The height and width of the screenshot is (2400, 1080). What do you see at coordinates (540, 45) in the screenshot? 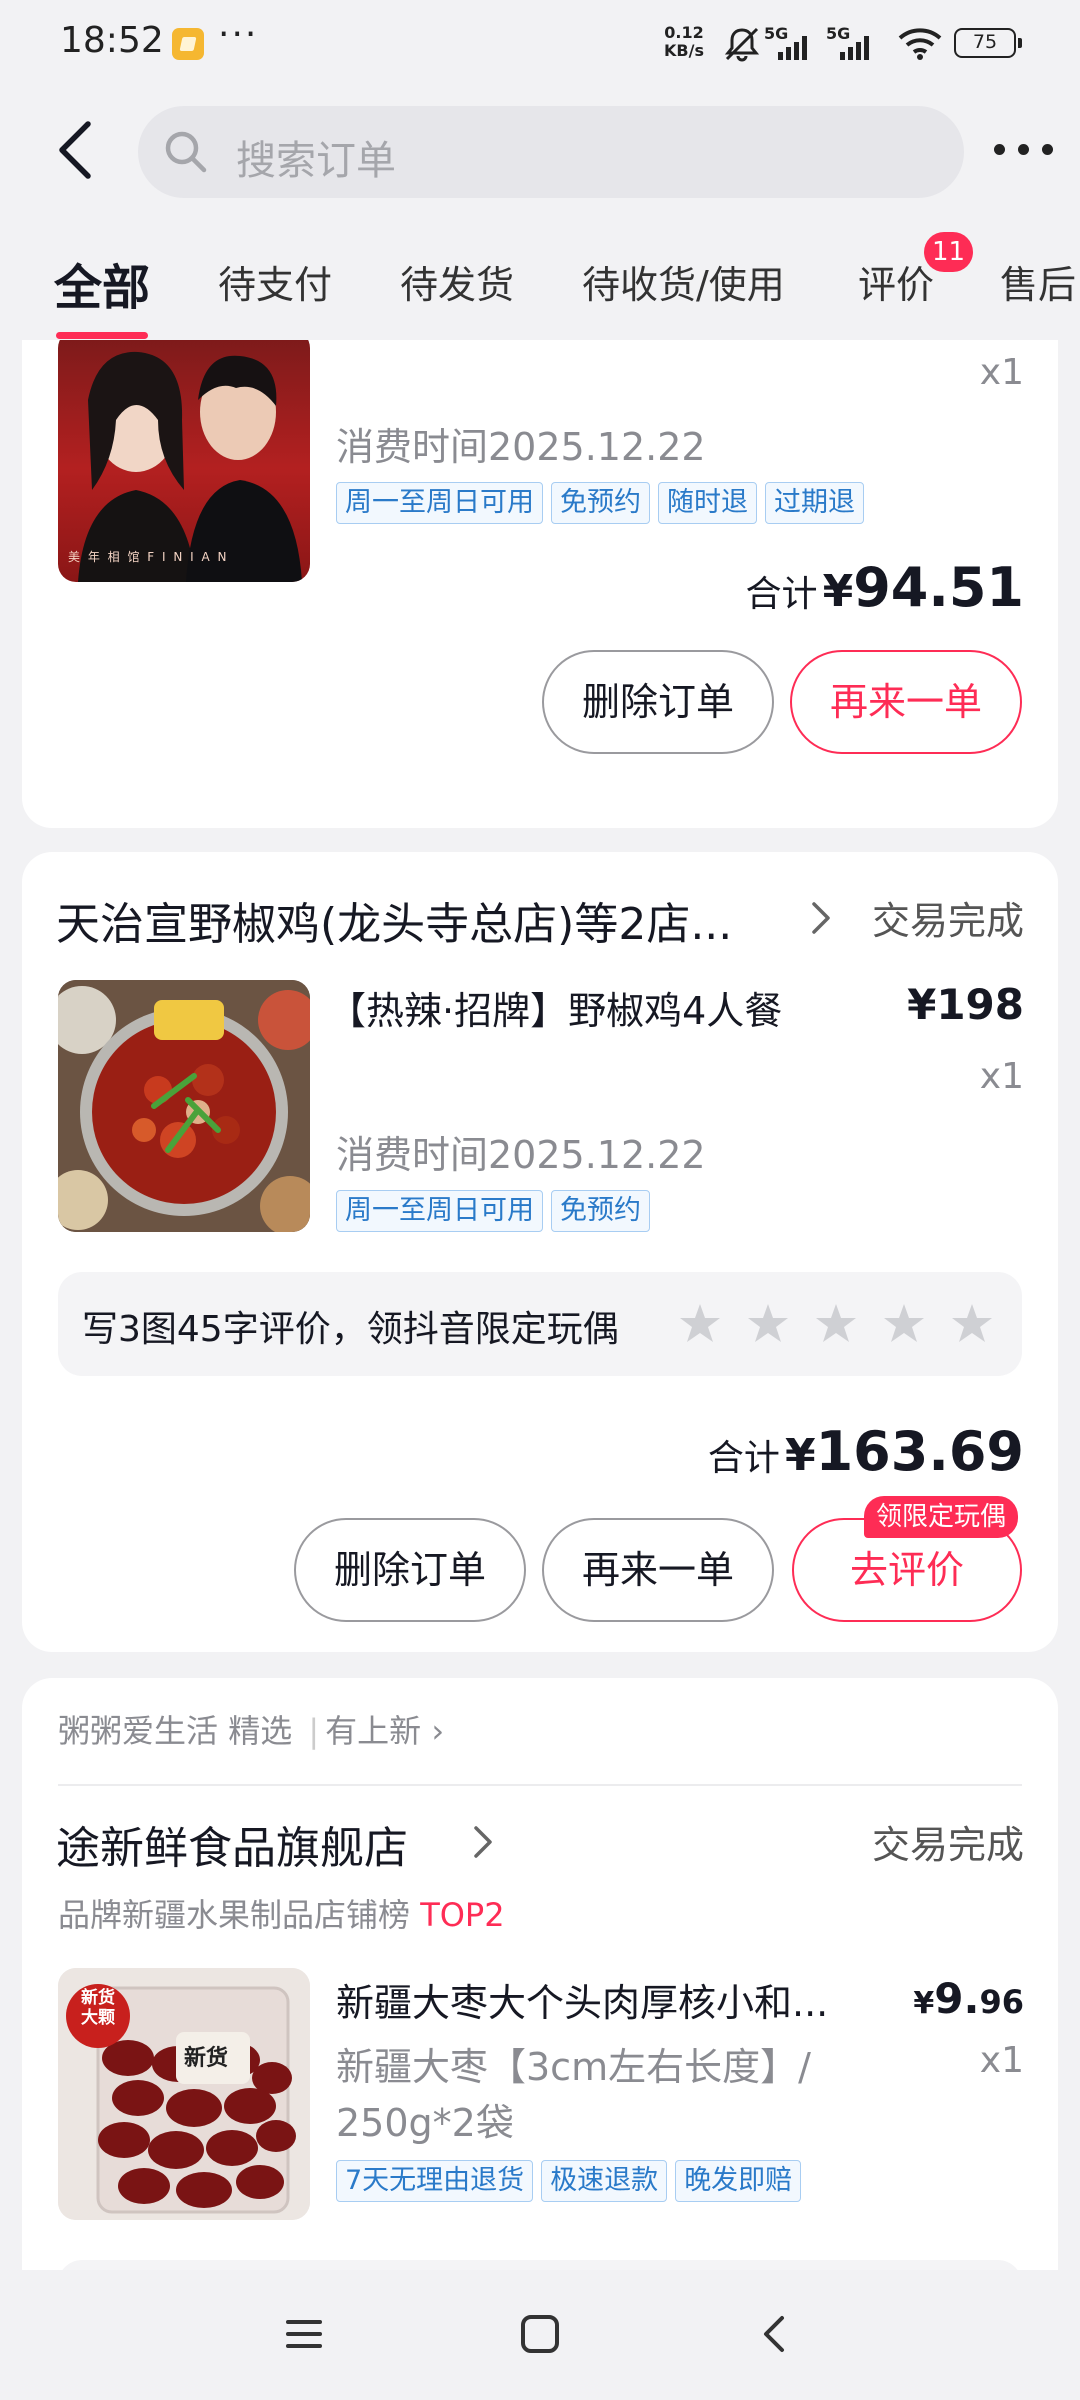
I see `status-bar: 18:52 ··· 0.12 KB/s 5G 5G 75` at bounding box center [540, 45].